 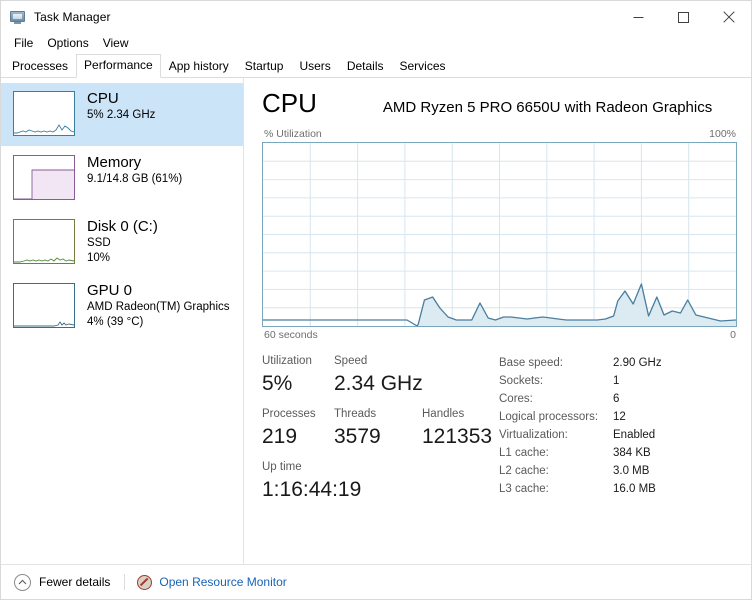 I want to click on tab-users: Users, so click(x=314, y=66).